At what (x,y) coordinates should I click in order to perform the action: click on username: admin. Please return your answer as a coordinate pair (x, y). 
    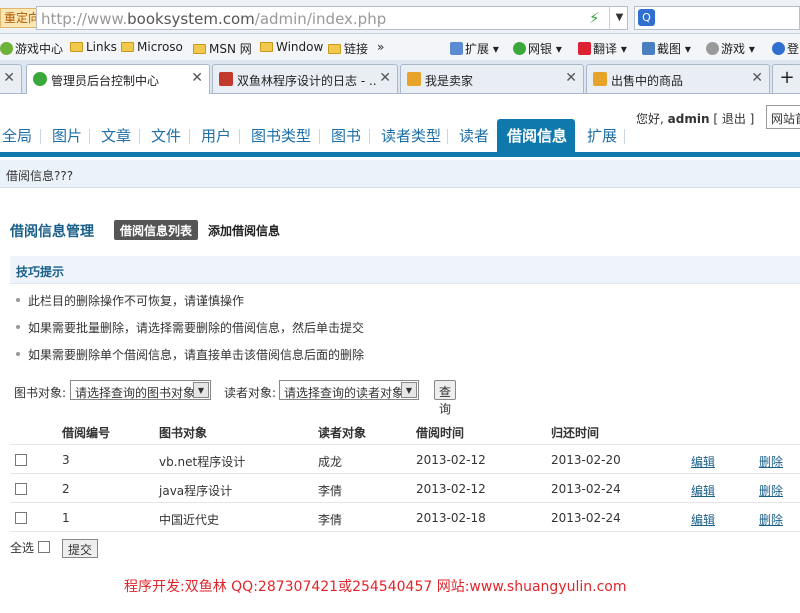
    Looking at the image, I should click on (688, 119).